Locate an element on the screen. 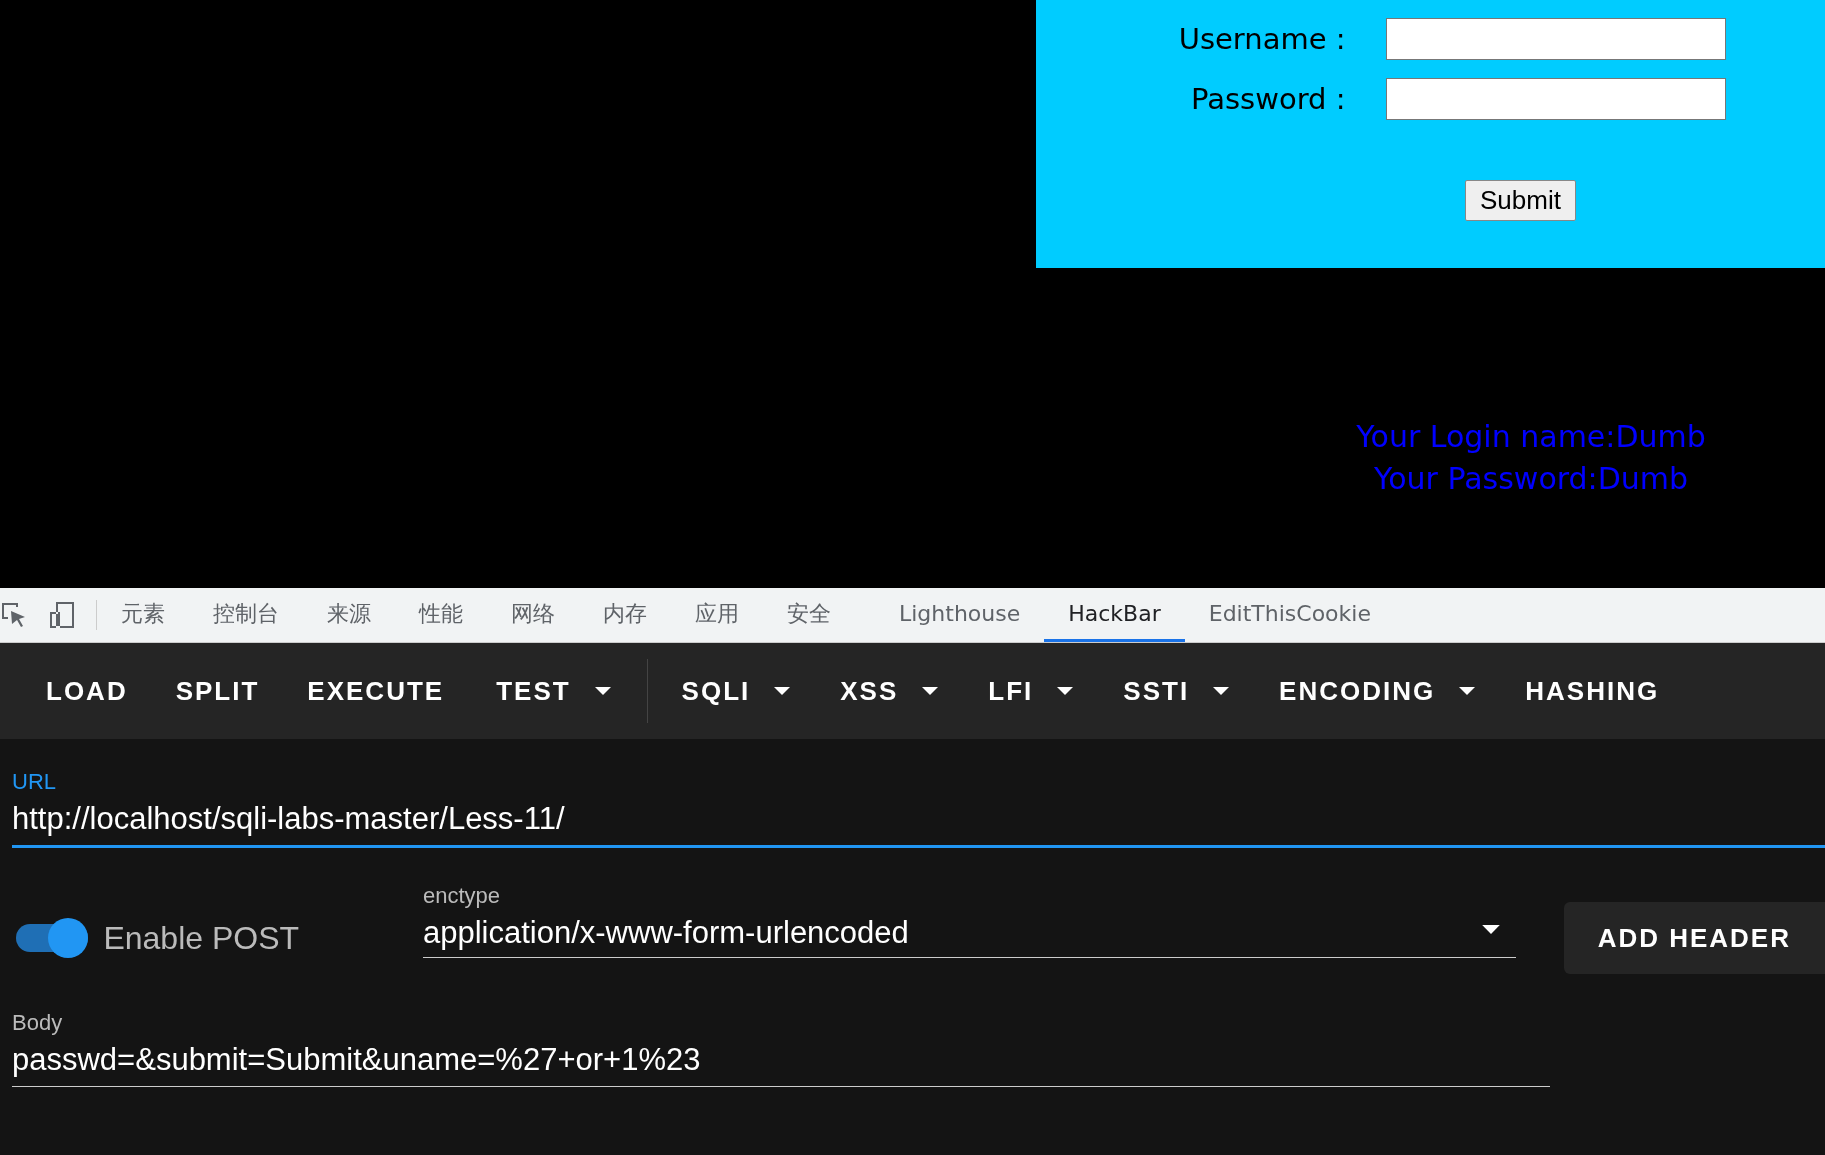 This screenshot has height=1155, width=1825. devtools-tab: 安全 is located at coordinates (809, 615).